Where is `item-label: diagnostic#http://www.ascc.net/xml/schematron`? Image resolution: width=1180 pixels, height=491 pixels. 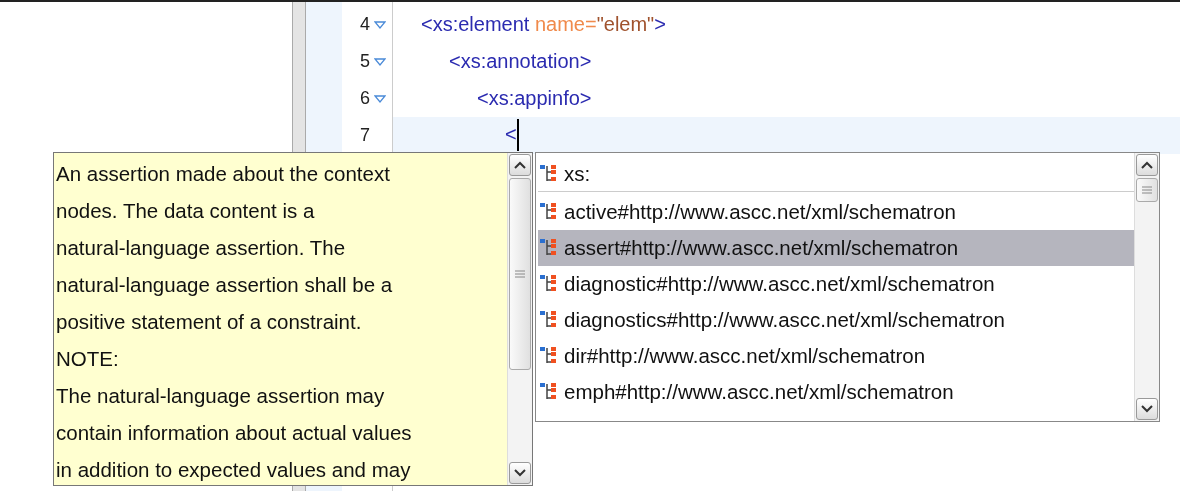 item-label: diagnostic#http://www.ascc.net/xml/schematron is located at coordinates (779, 284).